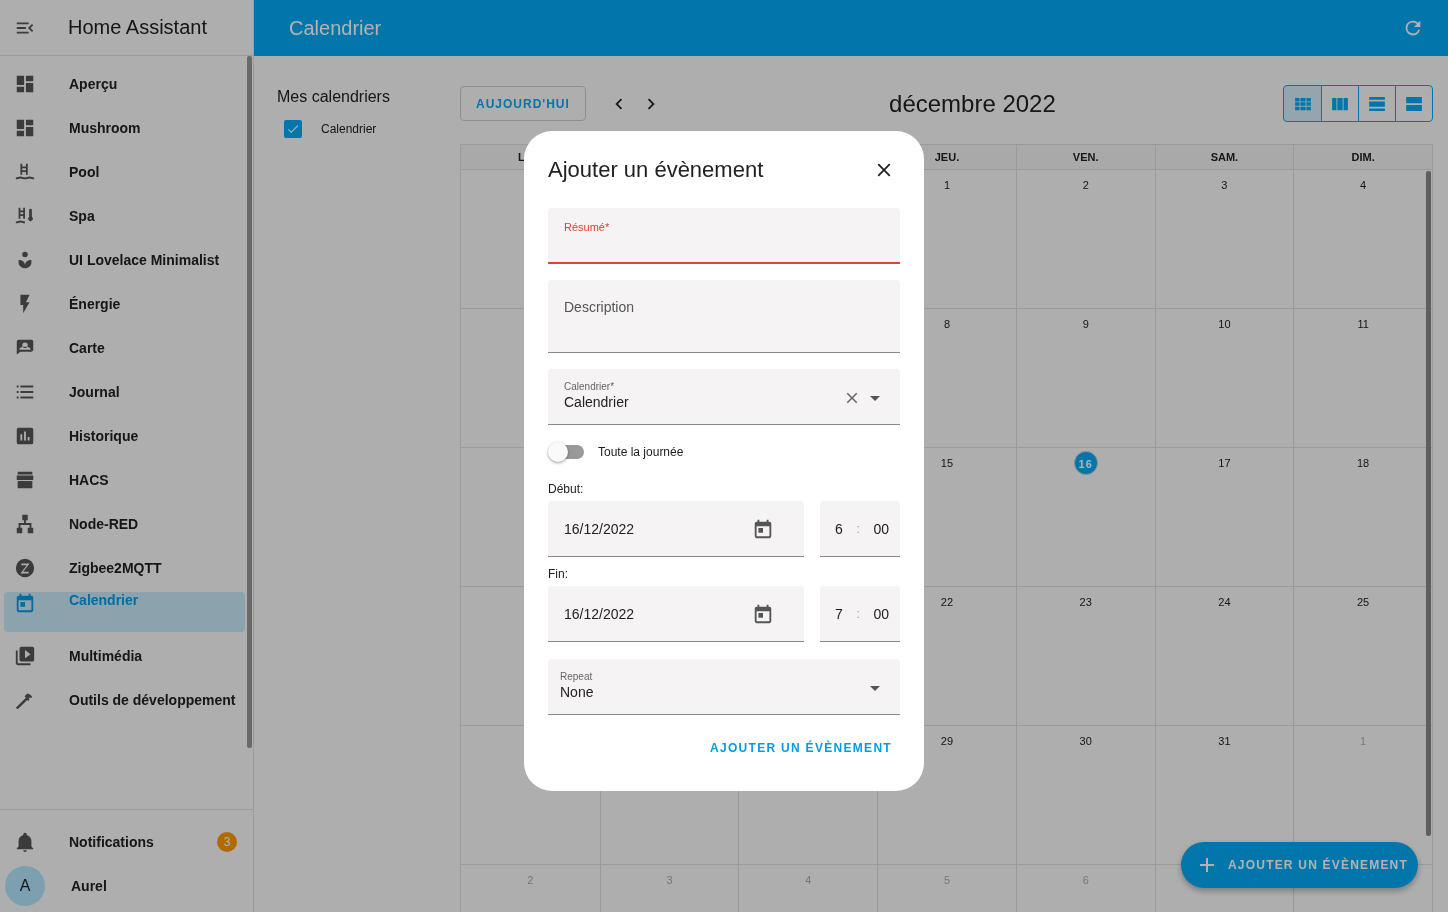 This screenshot has width=1448, height=912. What do you see at coordinates (1363, 157) in the screenshot?
I see `weekday-label: DIM.` at bounding box center [1363, 157].